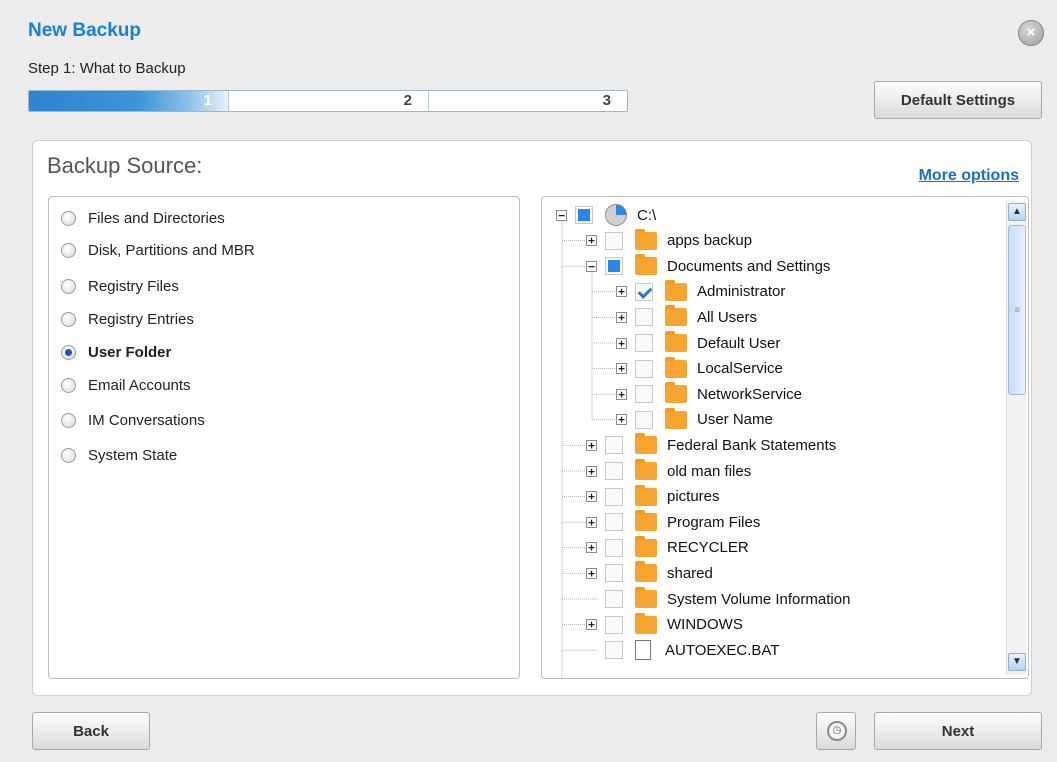  Describe the element at coordinates (116, 352) in the screenshot. I see `source-option: User Folder` at that location.